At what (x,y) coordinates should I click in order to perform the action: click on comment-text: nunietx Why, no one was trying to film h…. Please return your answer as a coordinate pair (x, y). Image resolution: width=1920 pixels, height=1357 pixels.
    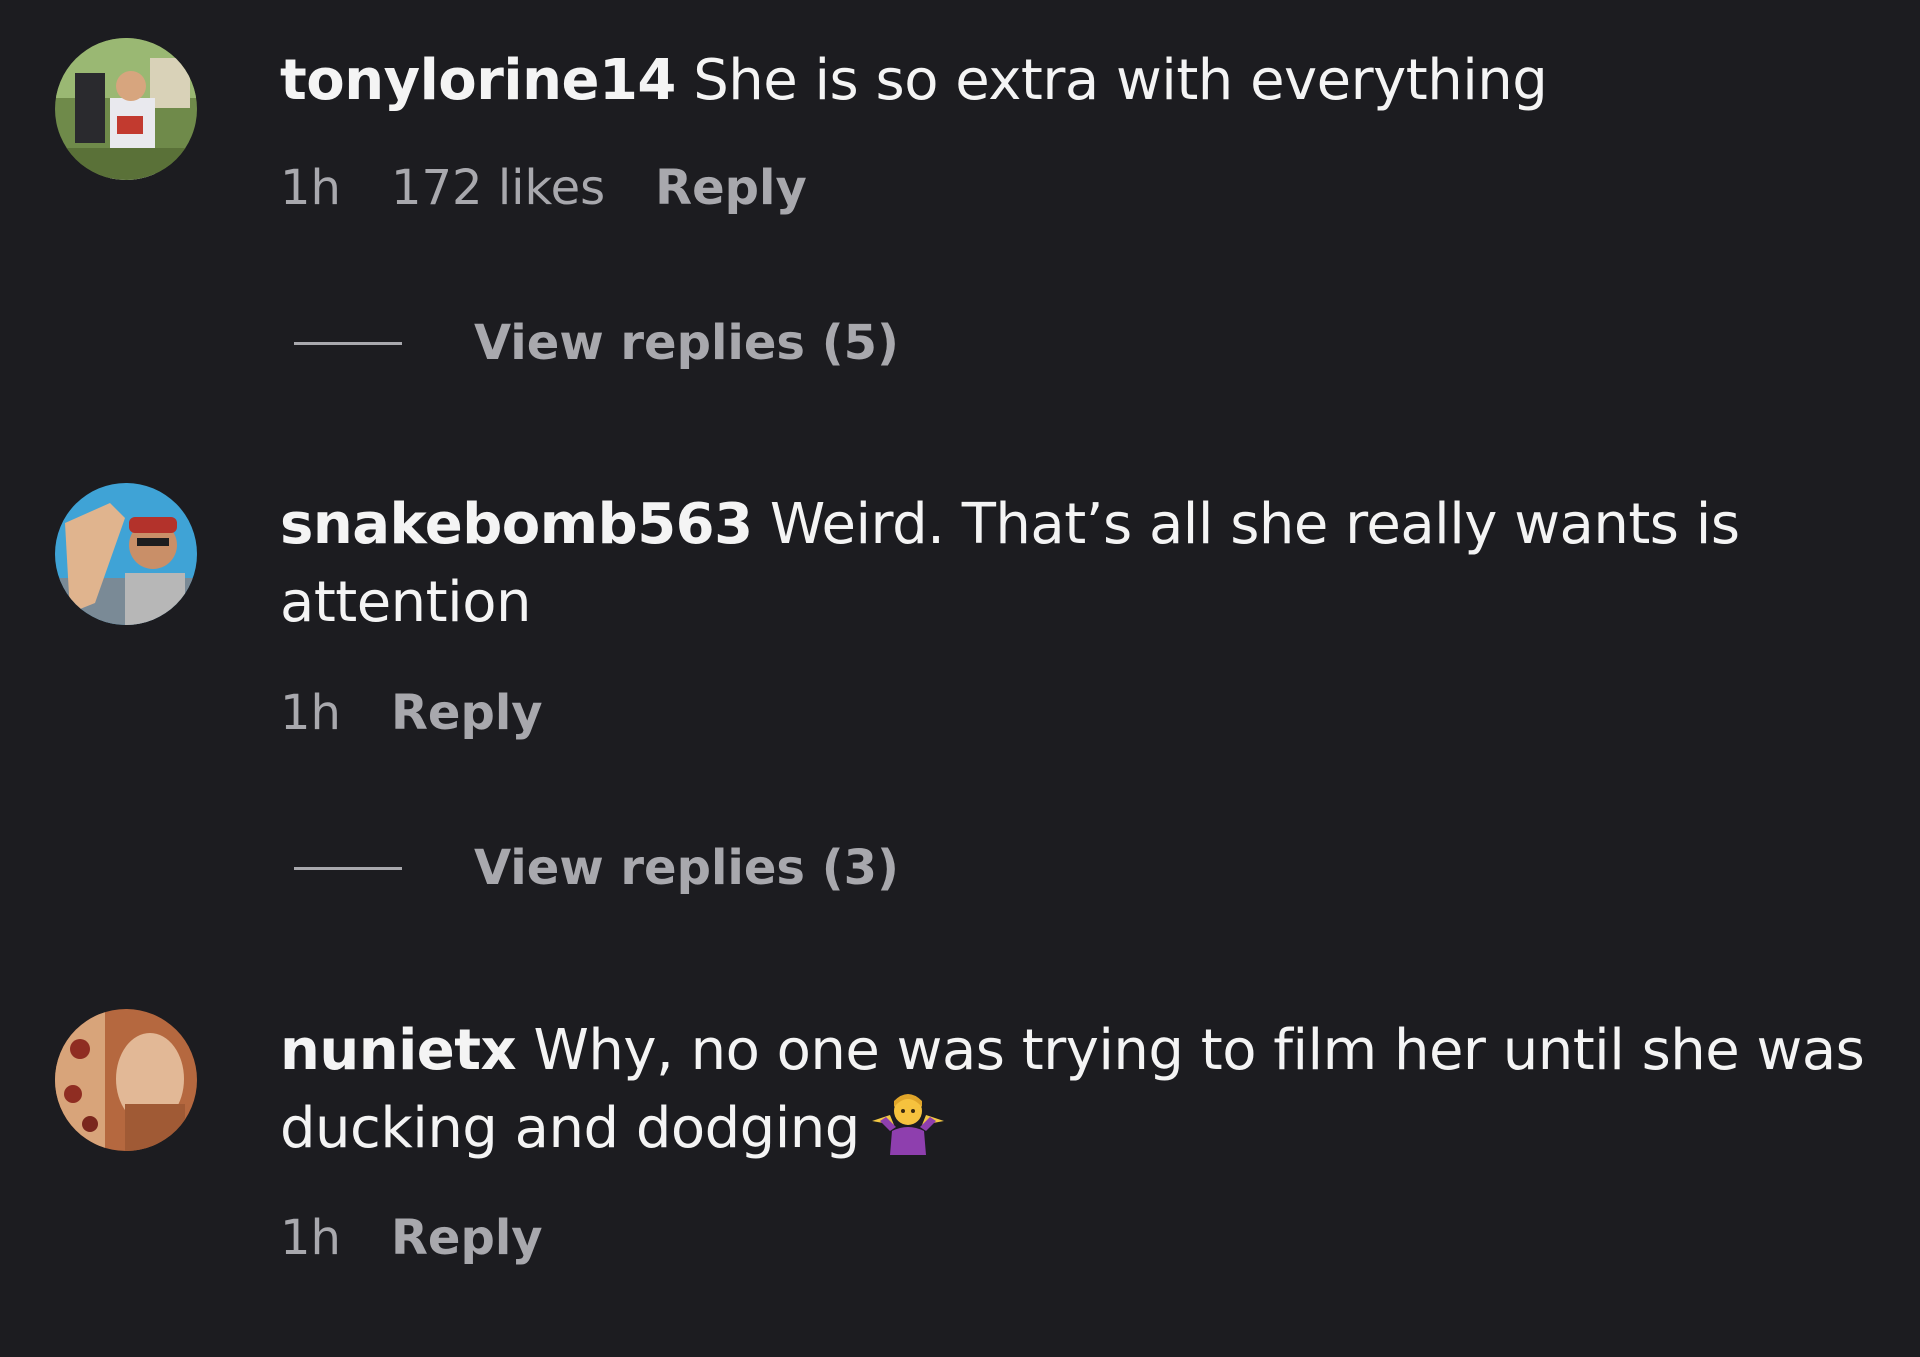
    Looking at the image, I should click on (1085, 1094).